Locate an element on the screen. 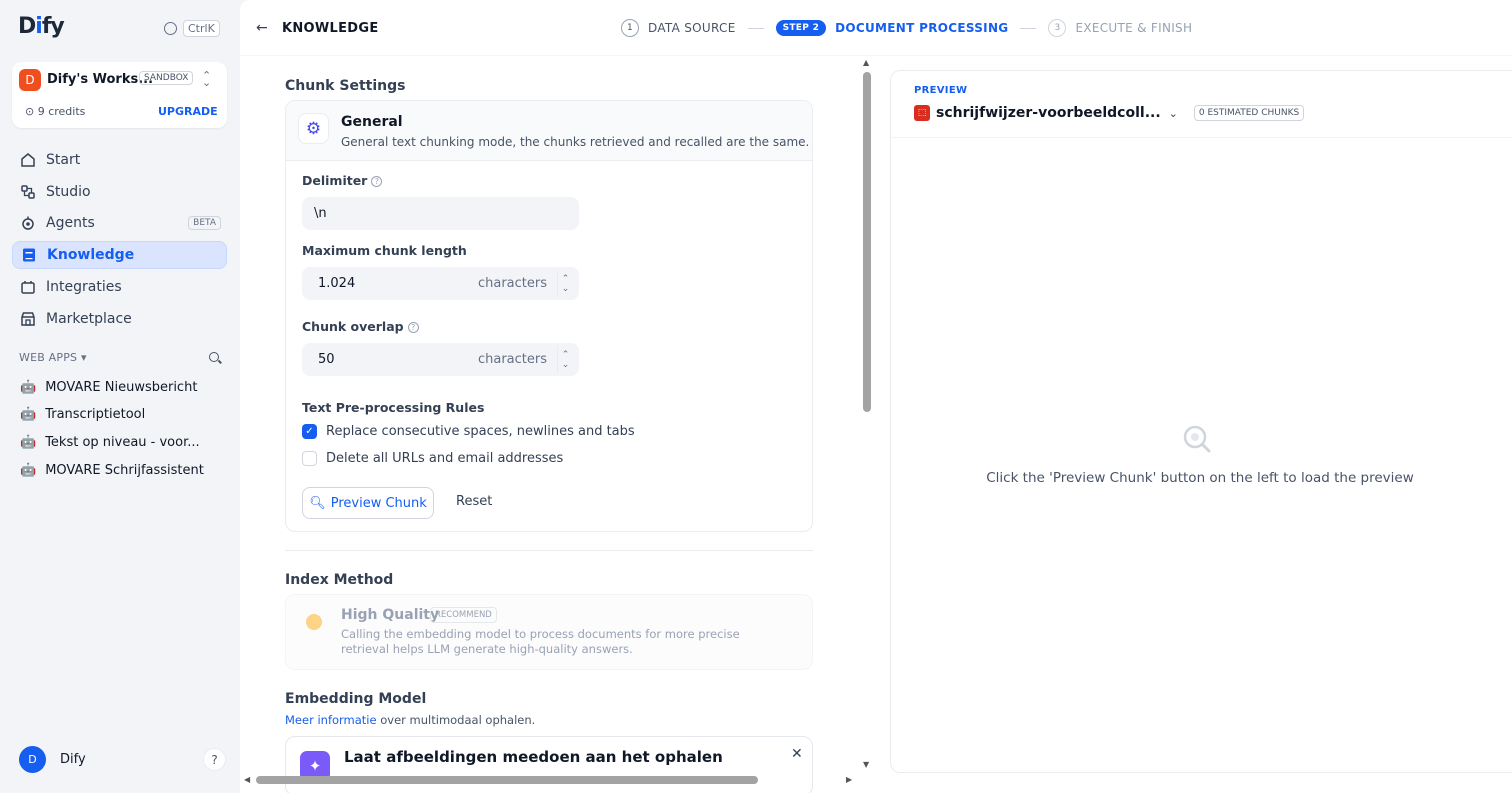 This screenshot has width=1512, height=793. nav-studio: Studio is located at coordinates (119, 192).